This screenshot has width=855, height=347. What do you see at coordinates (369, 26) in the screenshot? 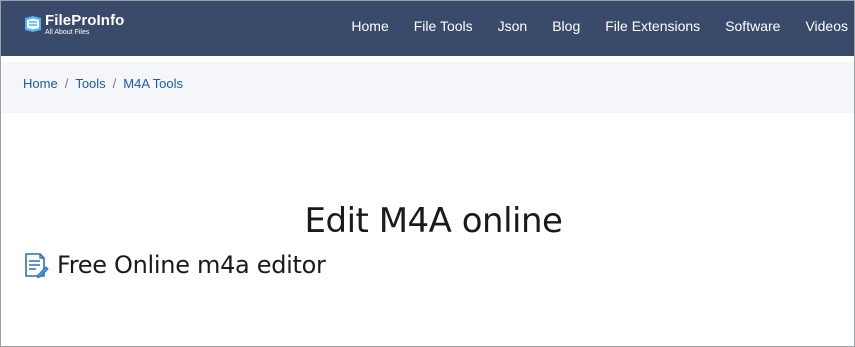
I see `nav-home: Home` at bounding box center [369, 26].